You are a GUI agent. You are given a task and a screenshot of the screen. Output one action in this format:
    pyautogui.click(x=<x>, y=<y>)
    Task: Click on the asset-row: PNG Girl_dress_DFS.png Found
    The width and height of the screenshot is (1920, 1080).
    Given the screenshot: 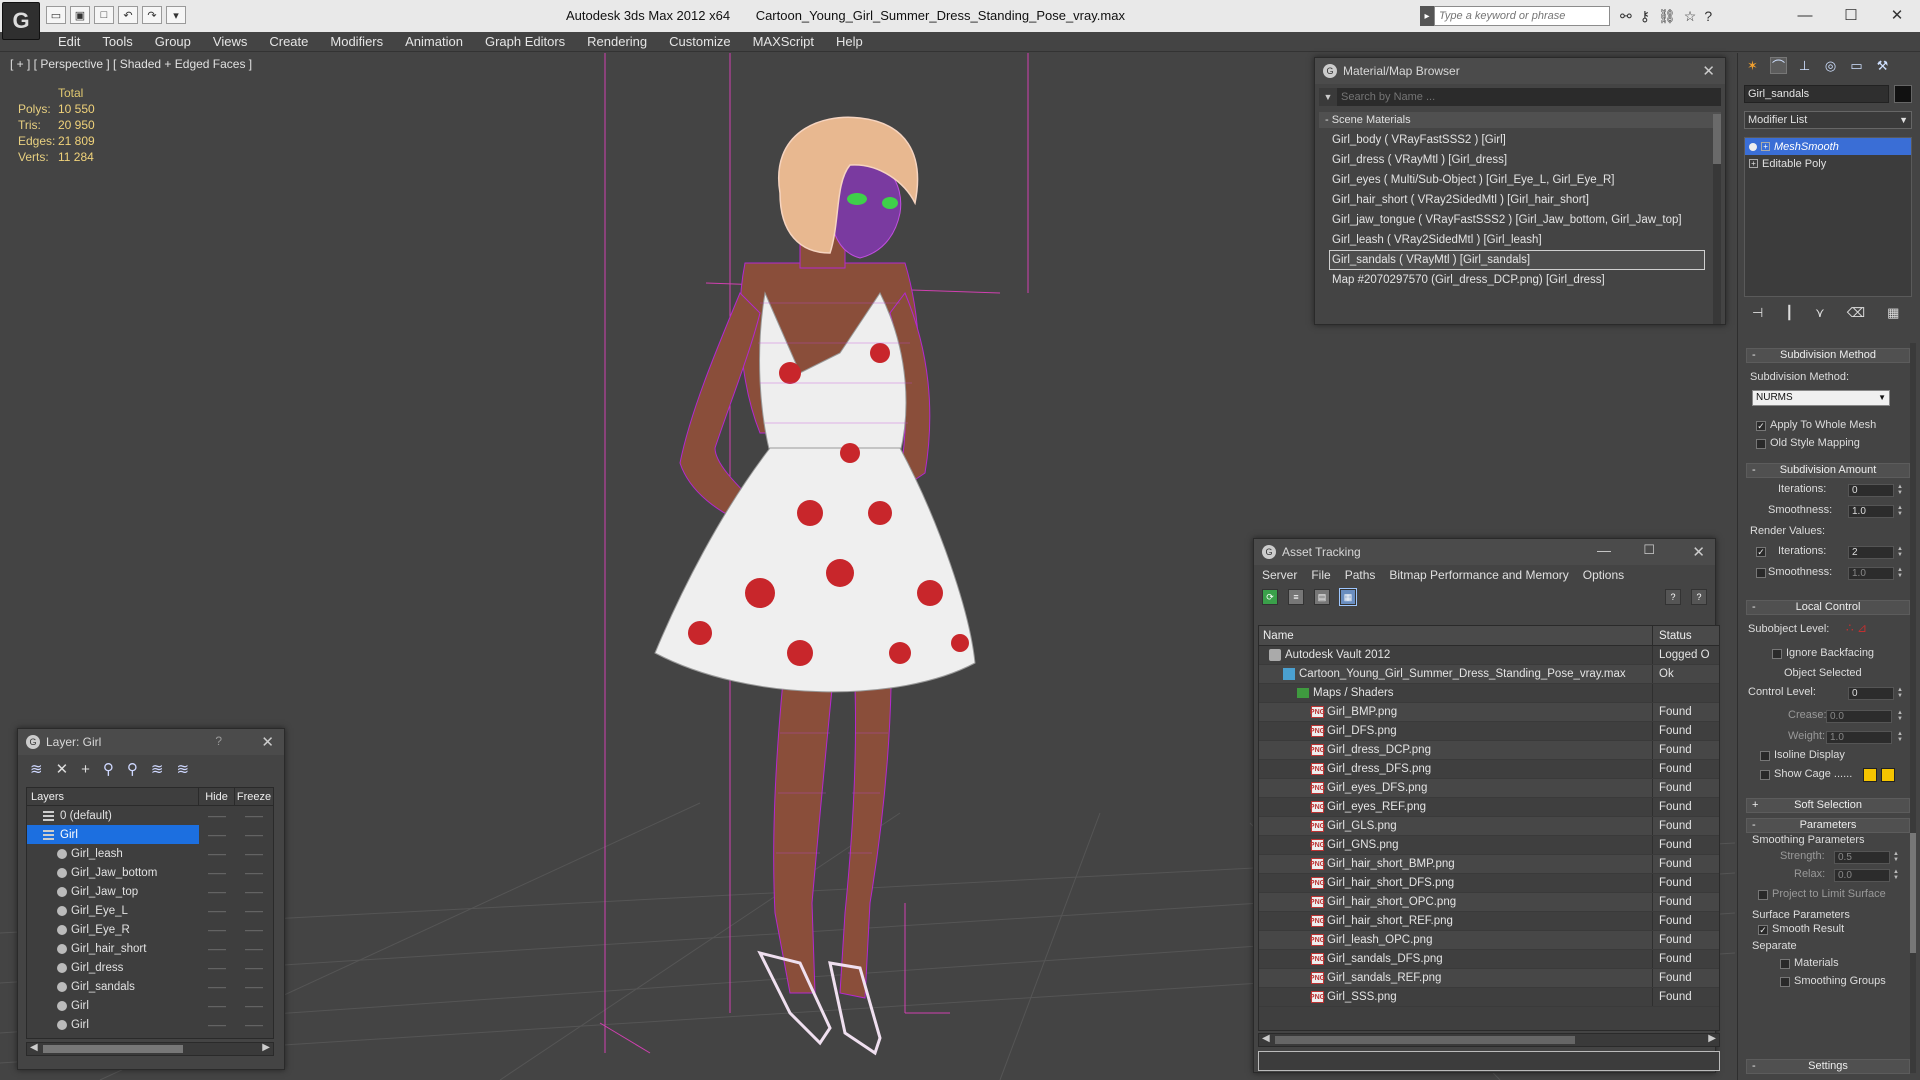 What is the action you would take?
    pyautogui.click(x=1489, y=769)
    